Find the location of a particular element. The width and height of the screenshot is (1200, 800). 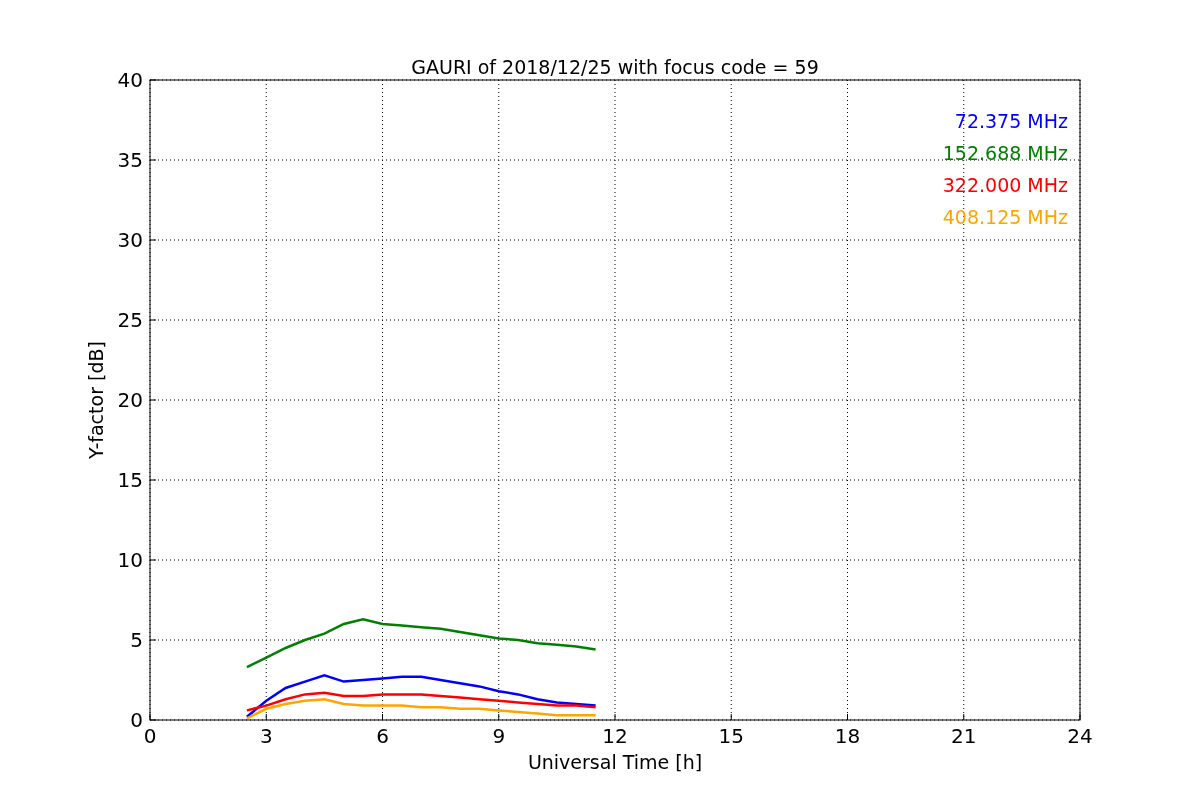

x-tick-label: 24 is located at coordinates (1080, 736).